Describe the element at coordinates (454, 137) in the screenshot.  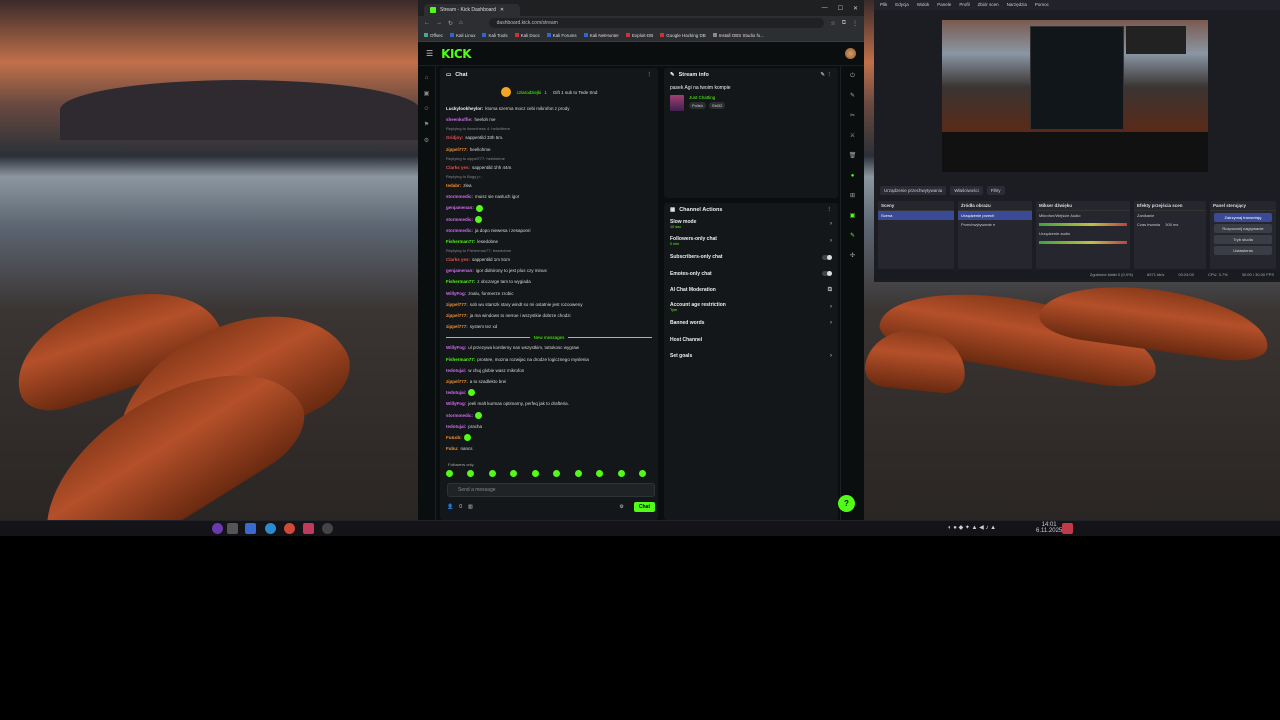
I see `chat-username: Gridjoy:` at that location.